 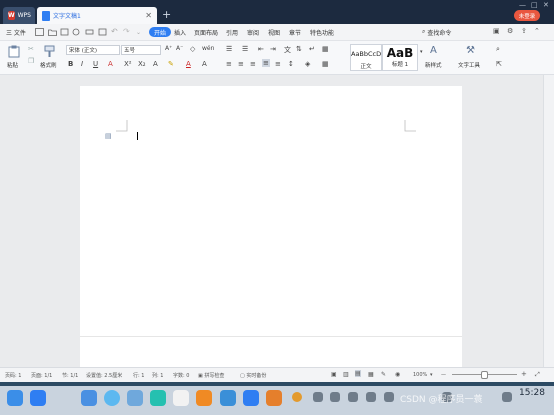 I want to click on numbered-list-icon: ☰, so click(x=245, y=49).